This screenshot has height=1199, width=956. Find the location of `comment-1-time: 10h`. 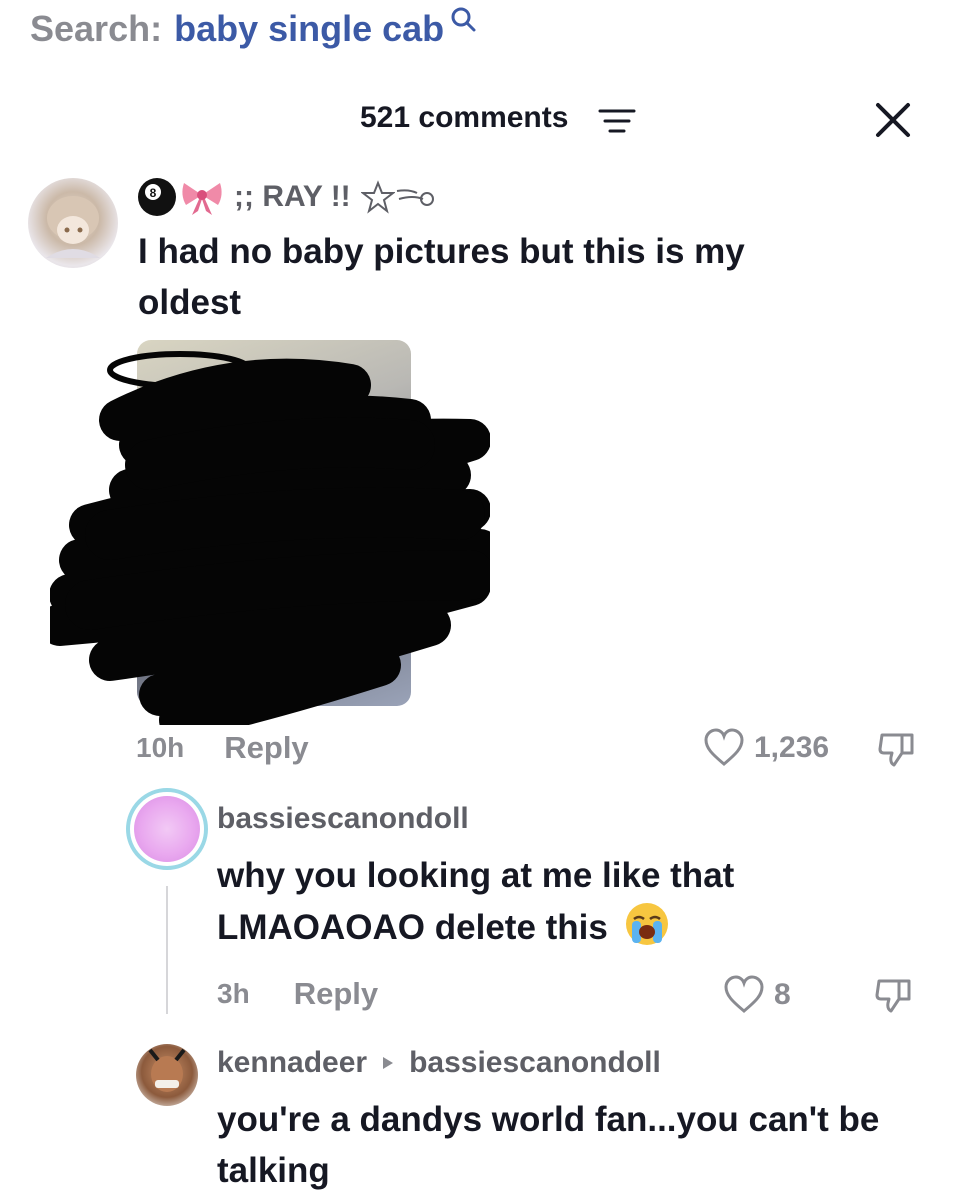

comment-1-time: 10h is located at coordinates (160, 747).